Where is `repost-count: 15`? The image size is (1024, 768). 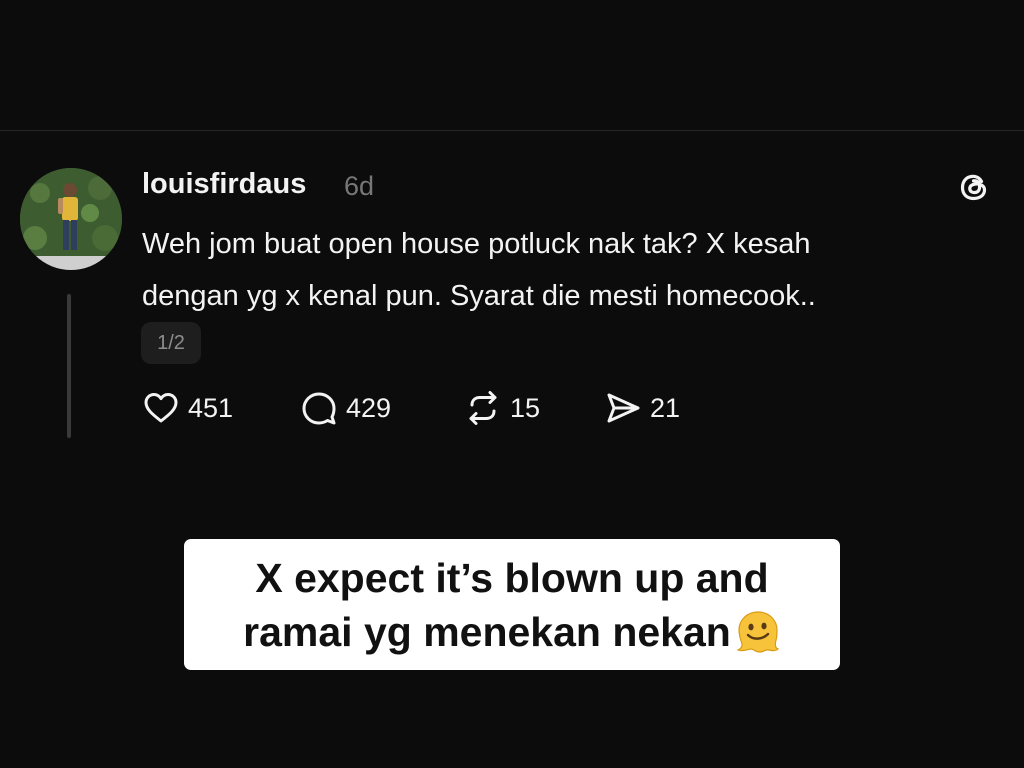 repost-count: 15 is located at coordinates (525, 407).